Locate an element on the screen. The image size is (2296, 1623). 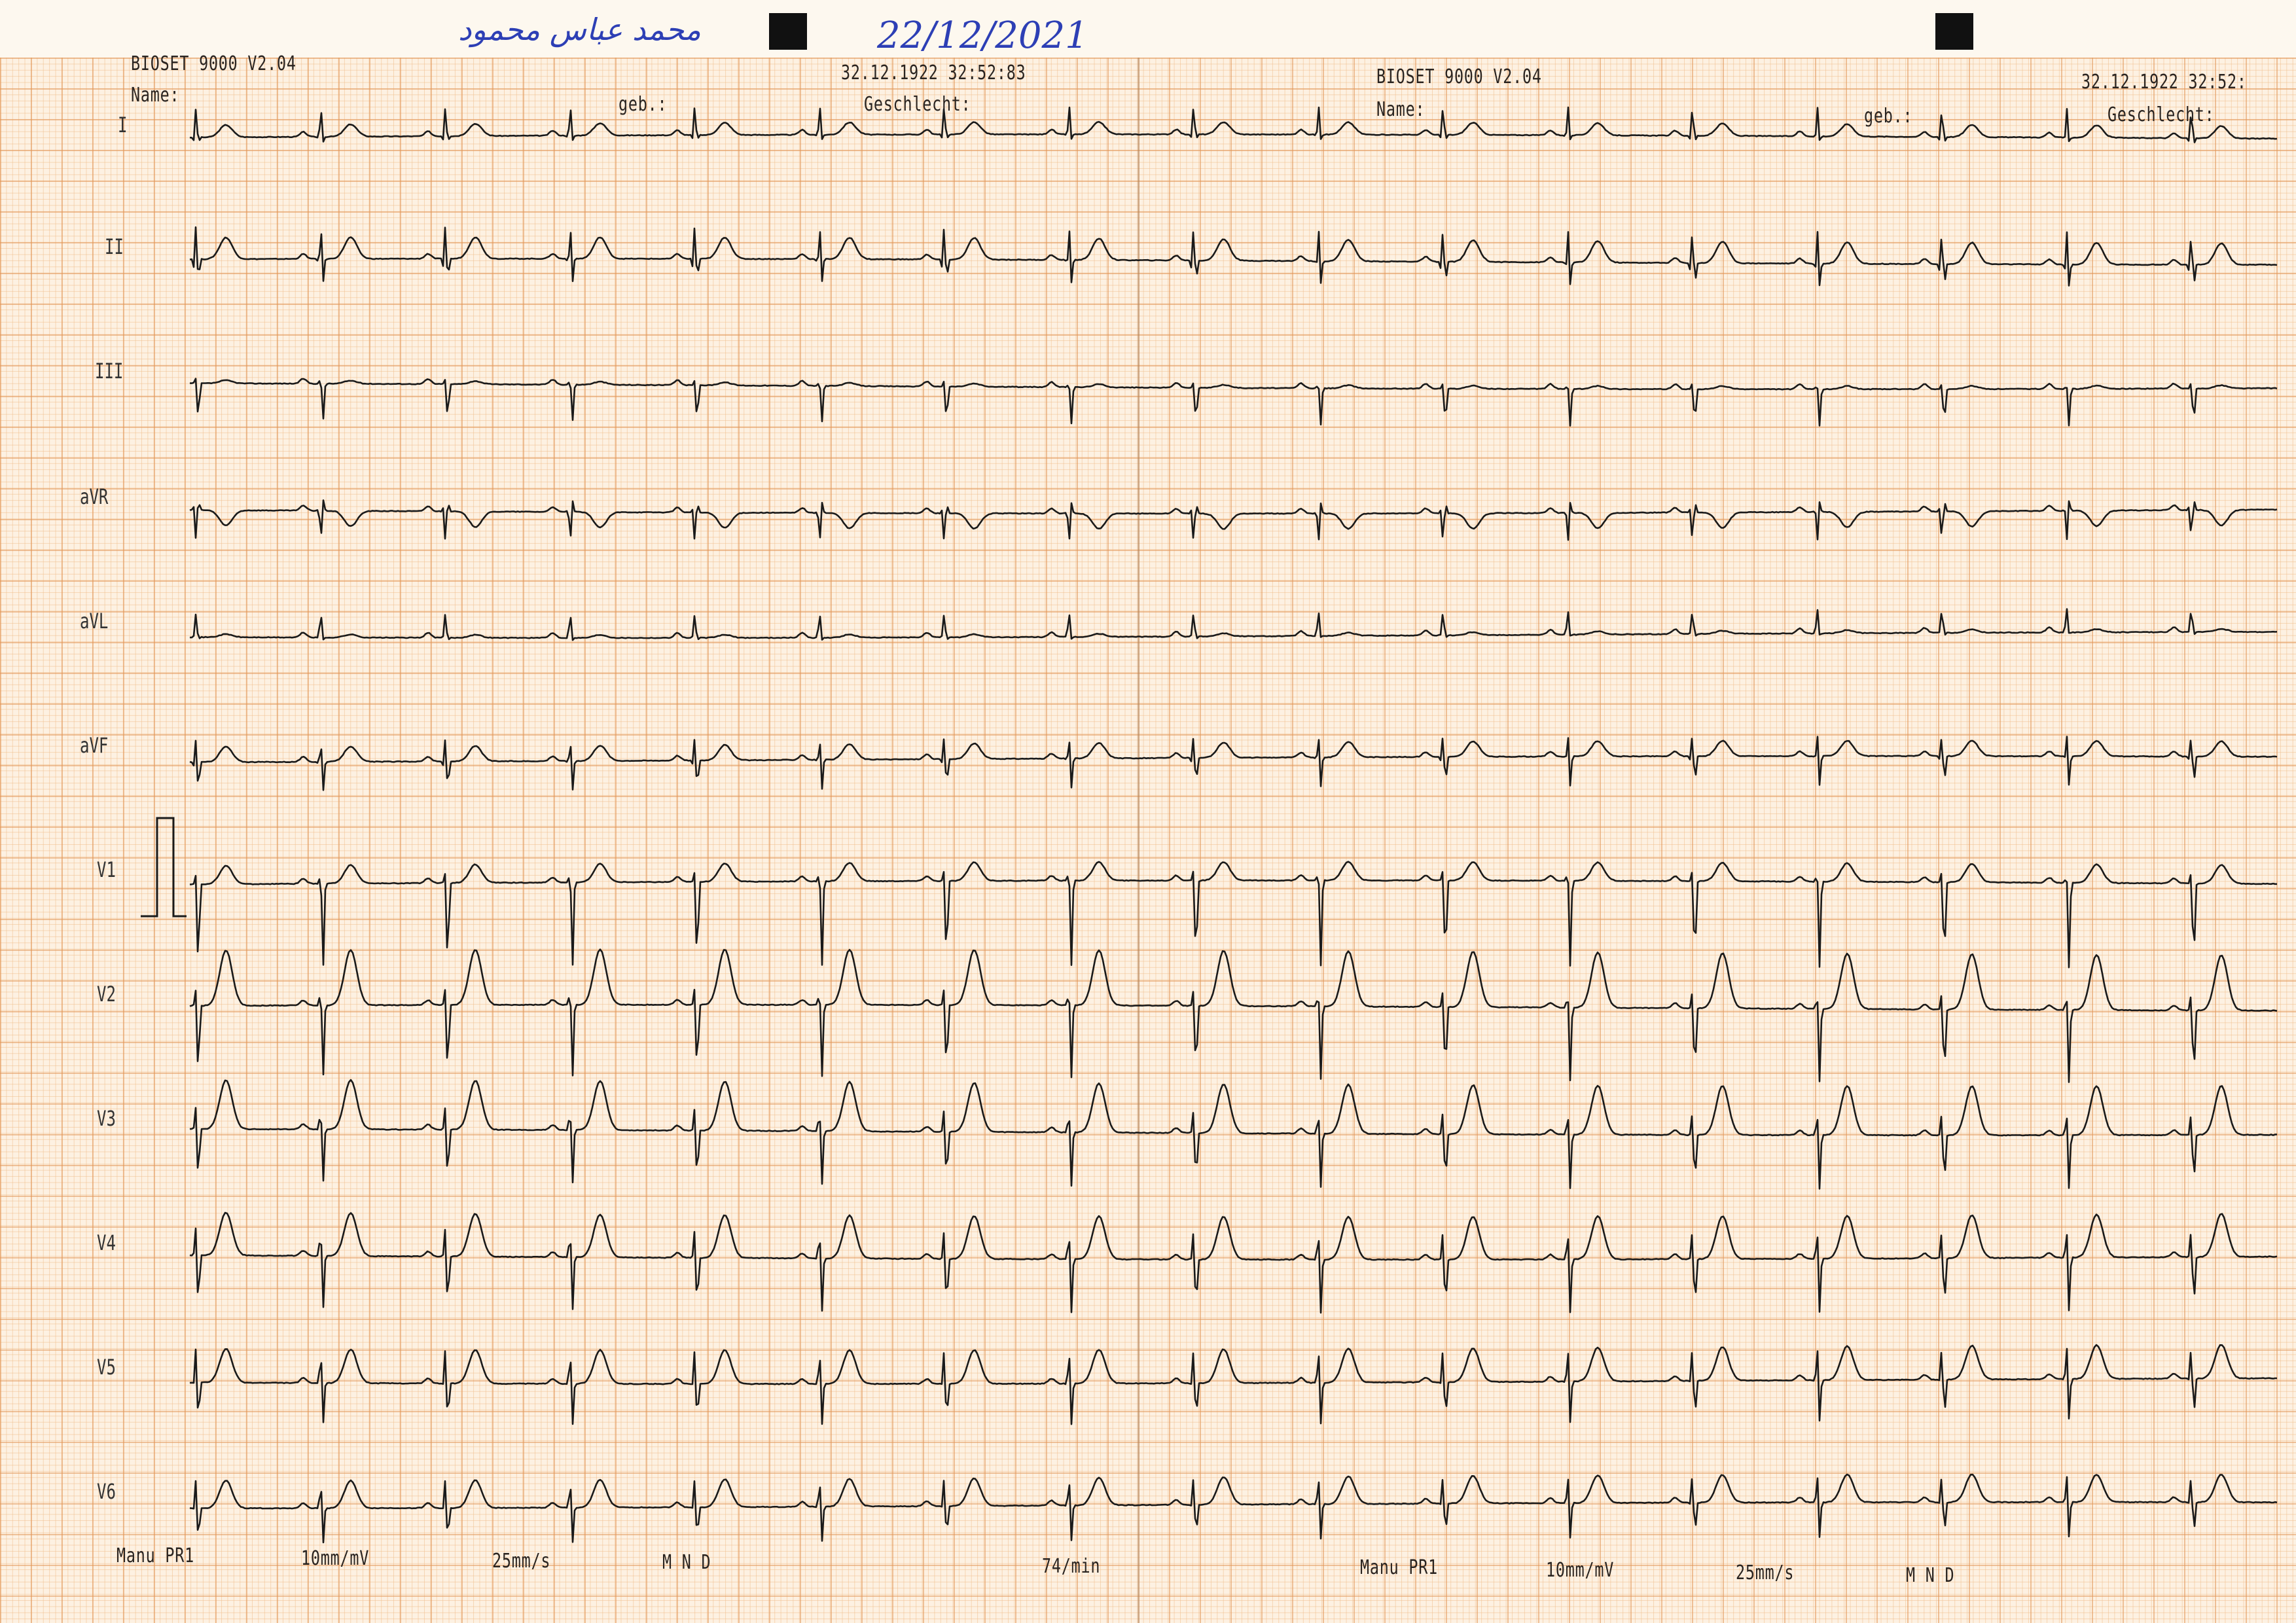
ecg-trace-III is located at coordinates (1233, 402).